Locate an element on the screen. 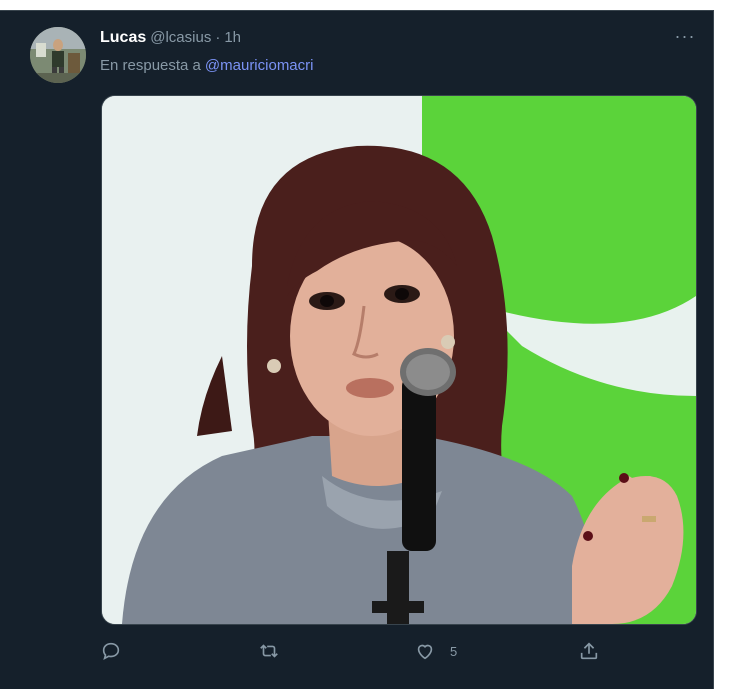 Image resolution: width=730 pixels, height=689 pixels. tweet-header: Lucas @lcasius · 1h is located at coordinates (170, 38).